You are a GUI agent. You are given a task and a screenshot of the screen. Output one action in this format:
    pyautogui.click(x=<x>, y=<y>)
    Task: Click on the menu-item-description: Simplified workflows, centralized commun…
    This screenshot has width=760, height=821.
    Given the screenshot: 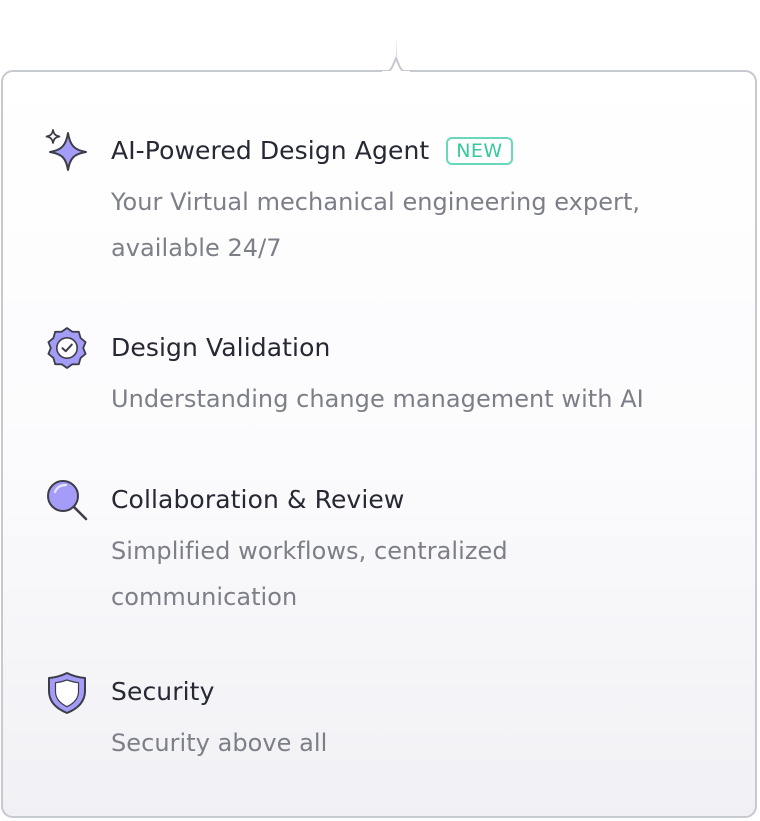 What is the action you would take?
    pyautogui.click(x=421, y=574)
    